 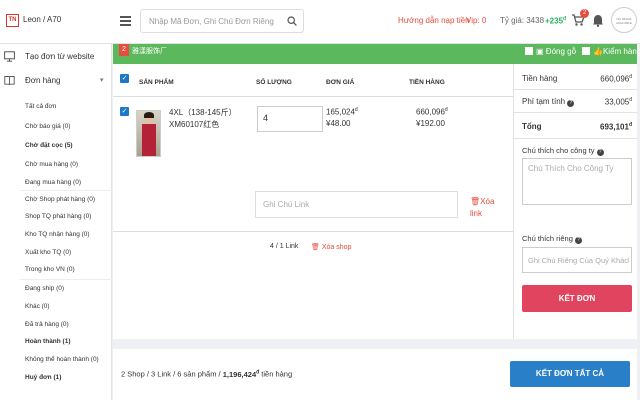 I want to click on sidebar-subitem: Khác (0), so click(x=37, y=306).